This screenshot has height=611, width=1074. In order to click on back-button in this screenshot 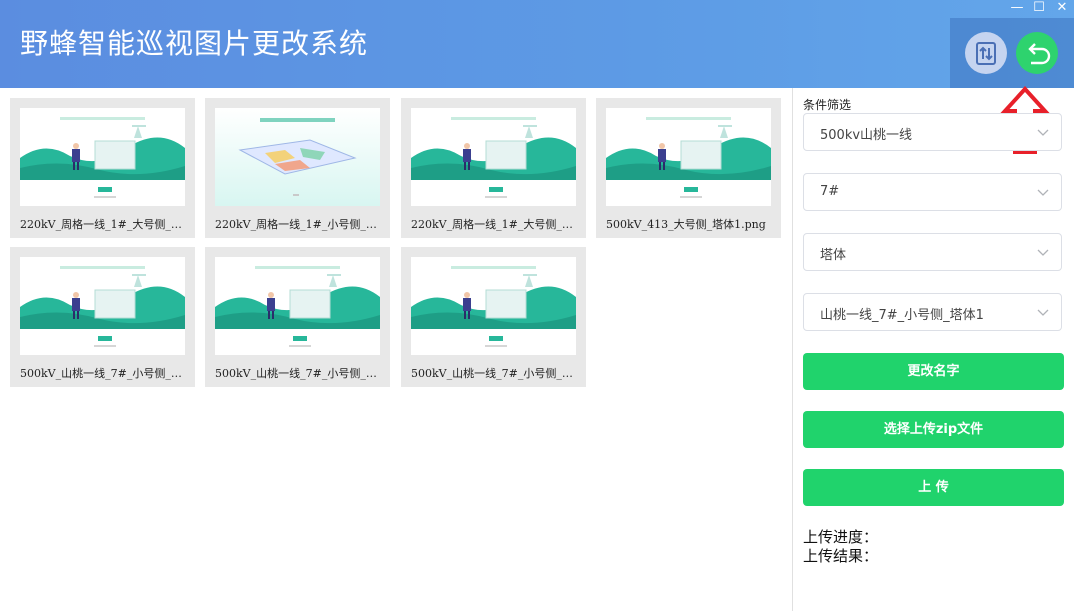, I will do `click(1037, 53)`.